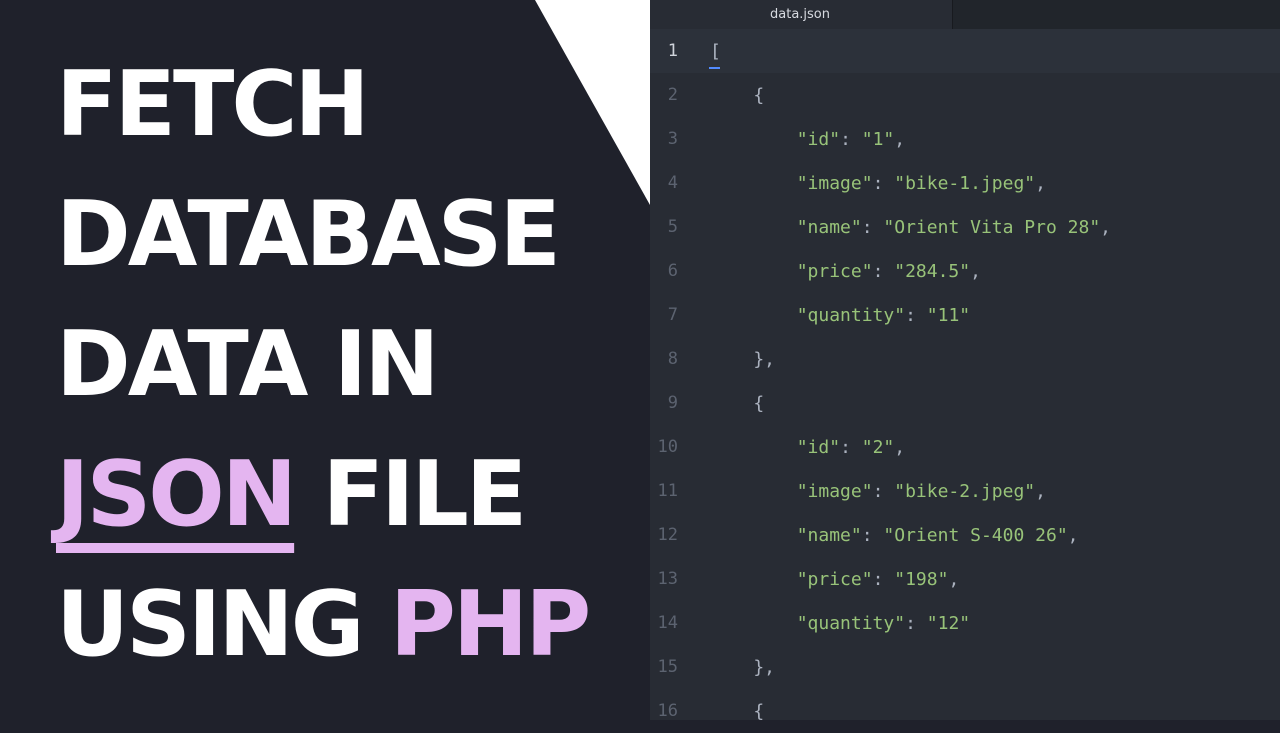 The height and width of the screenshot is (733, 1280). What do you see at coordinates (965, 579) in the screenshot?
I see `code-line: 13 "price": "198",` at bounding box center [965, 579].